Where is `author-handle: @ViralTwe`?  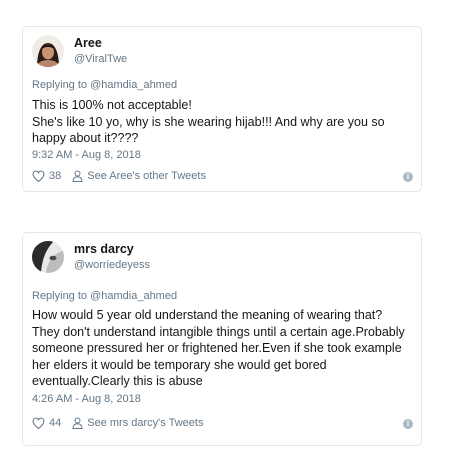
author-handle: @ViralTwe is located at coordinates (100, 59).